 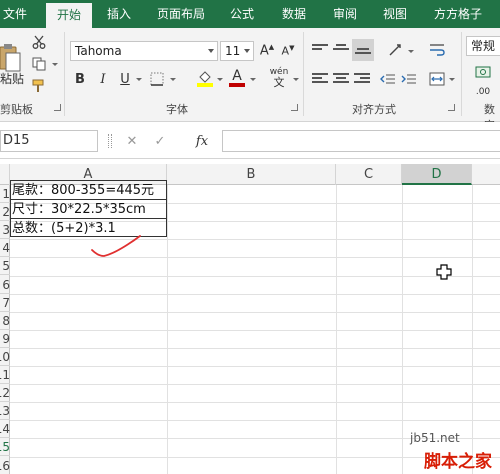 I want to click on formula-input, so click(x=361, y=141).